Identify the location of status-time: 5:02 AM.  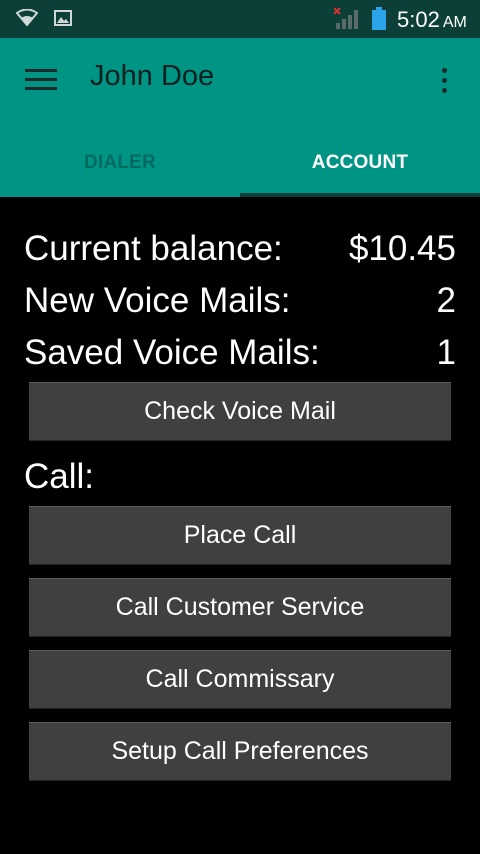
(432, 20).